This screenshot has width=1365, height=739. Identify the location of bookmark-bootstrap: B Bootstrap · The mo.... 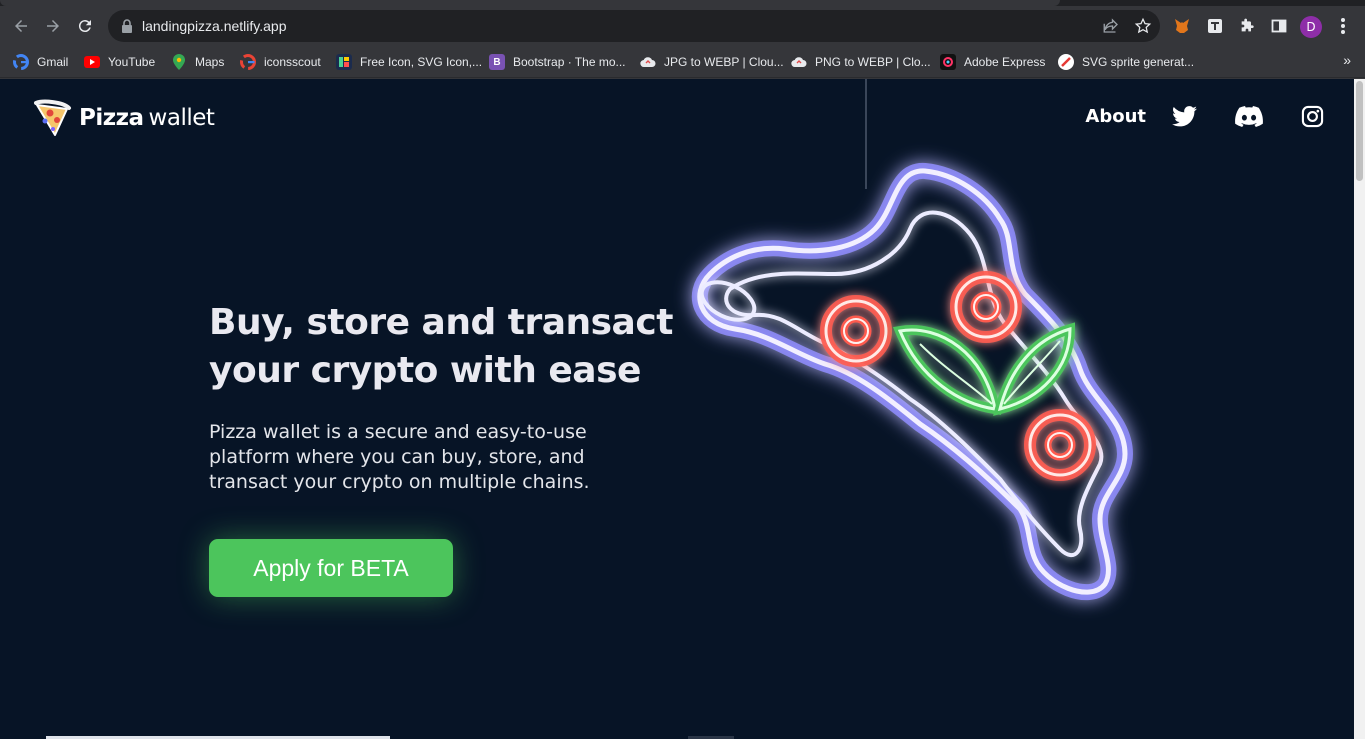
(557, 62).